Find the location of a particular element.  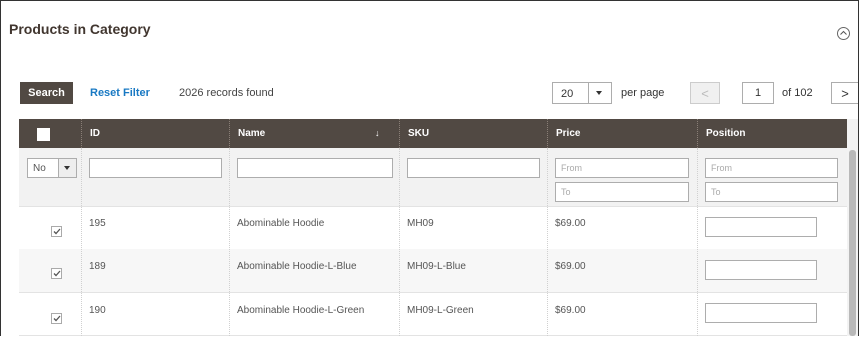

search-button: Search is located at coordinates (46, 93).